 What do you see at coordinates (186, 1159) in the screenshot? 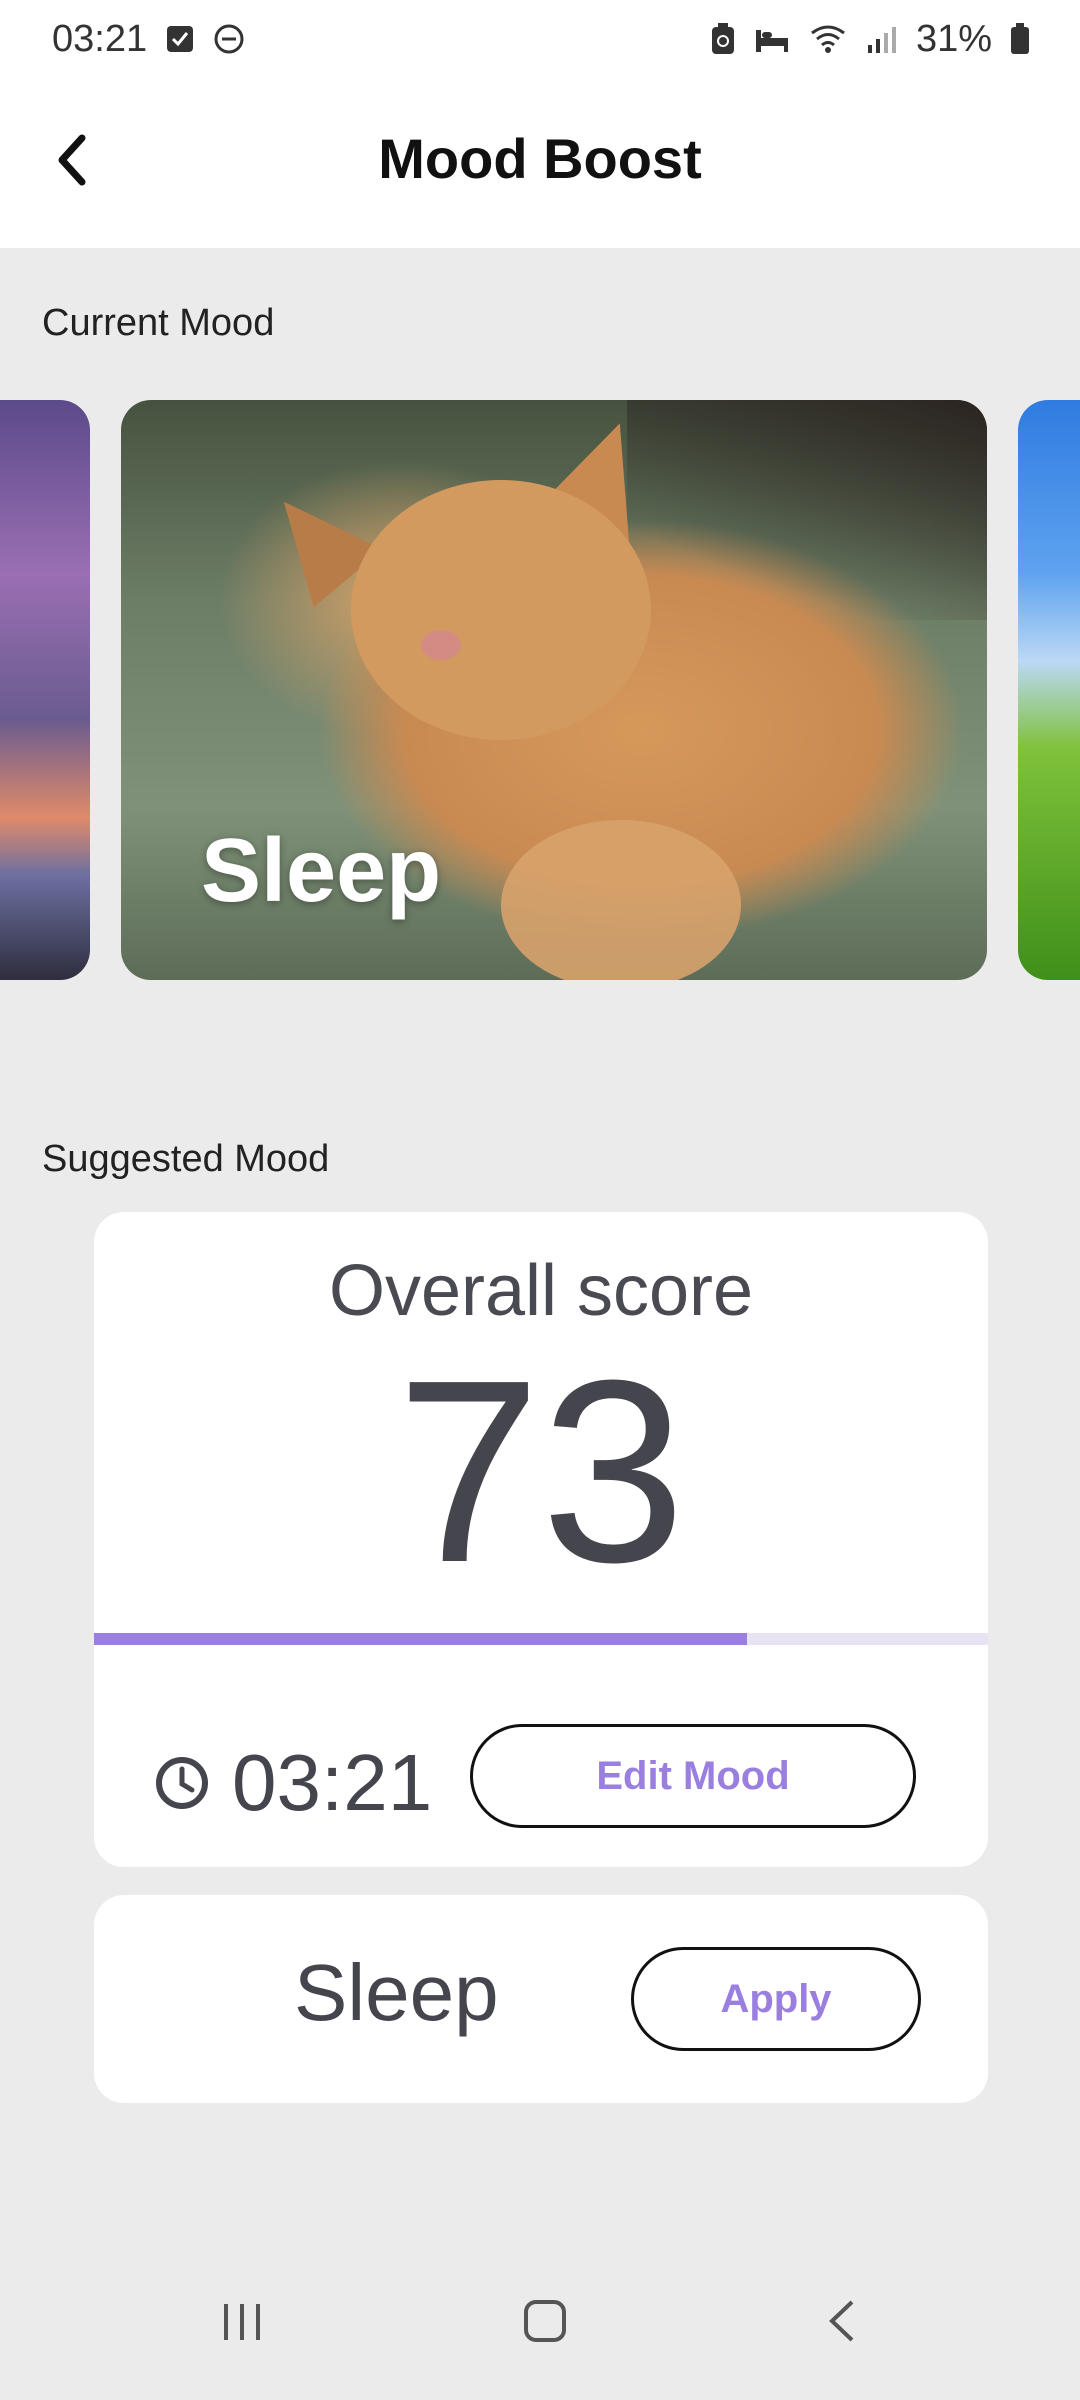
I see `suggested-mood-label: Suggested Mood` at bounding box center [186, 1159].